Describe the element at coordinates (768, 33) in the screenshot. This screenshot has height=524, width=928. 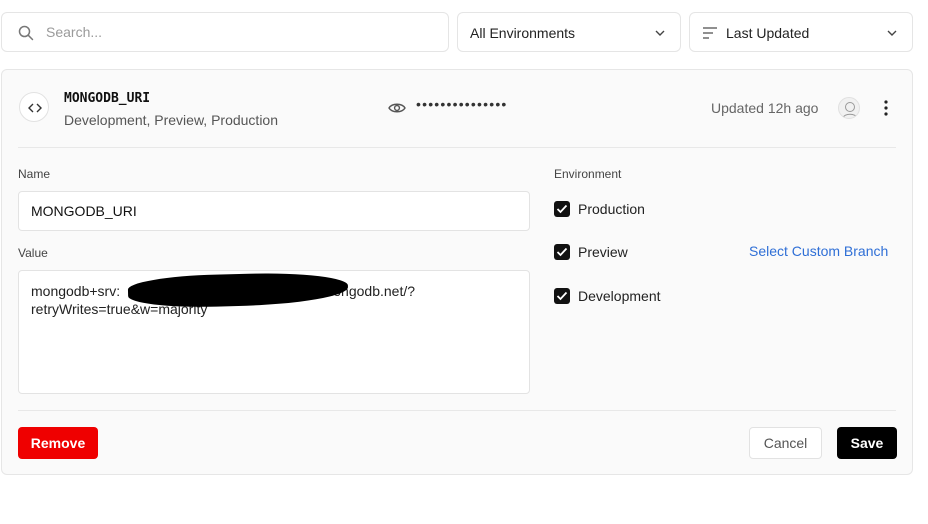
I see `sort-label: Last Updated` at that location.